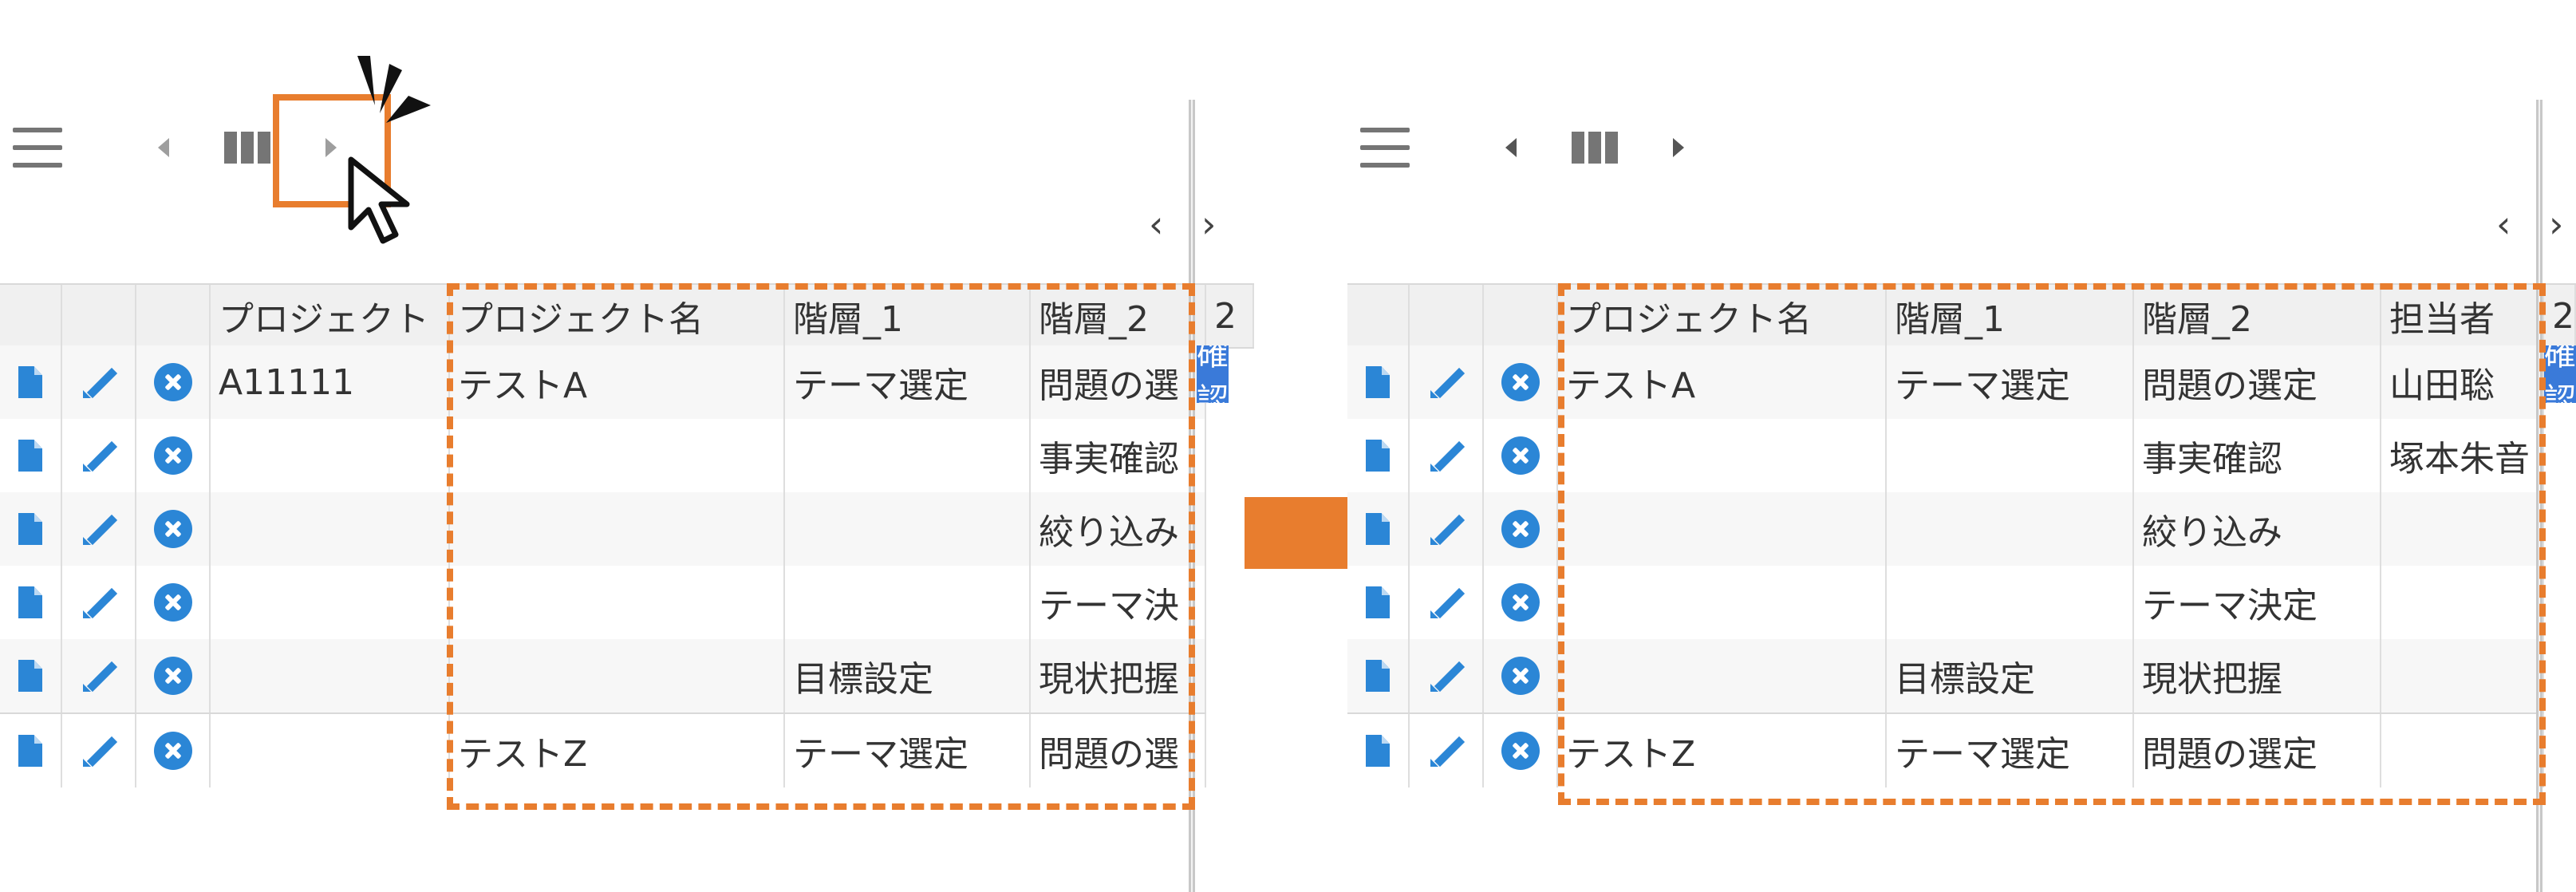 This screenshot has width=2576, height=892. I want to click on mouse-cursor-icon, so click(379, 200).